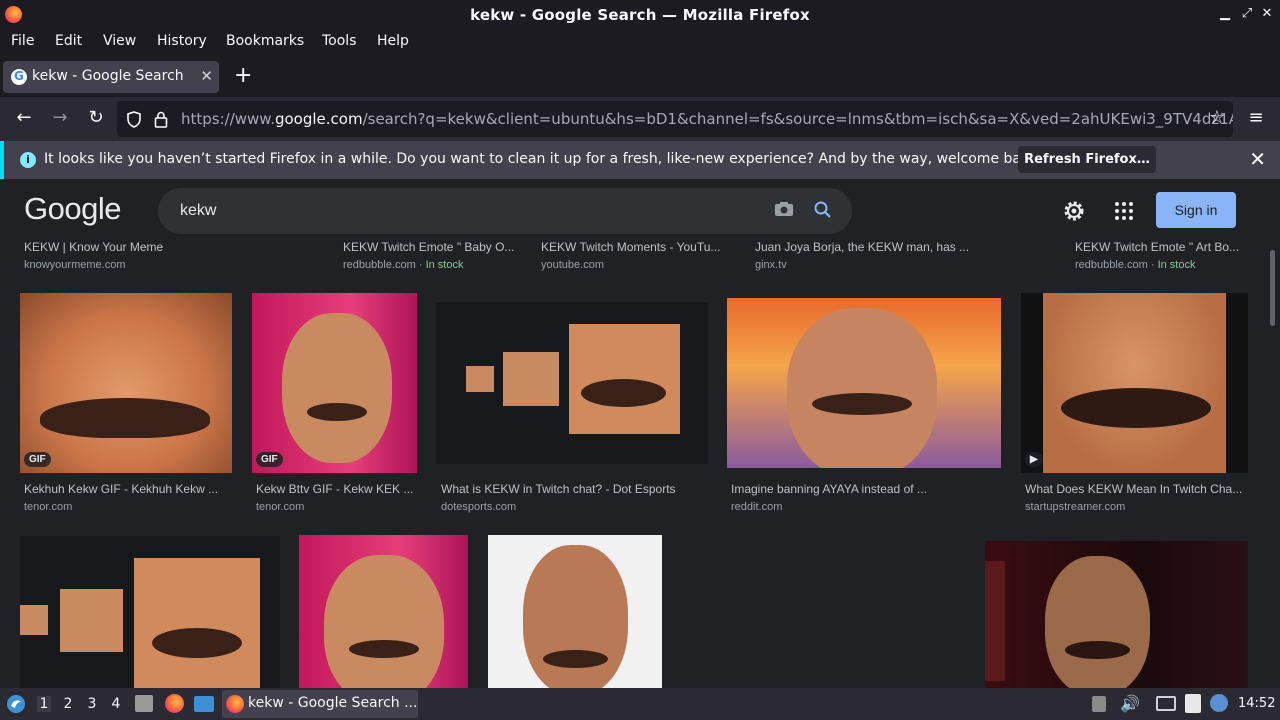  What do you see at coordinates (1166, 703) in the screenshot?
I see `screen-icon` at bounding box center [1166, 703].